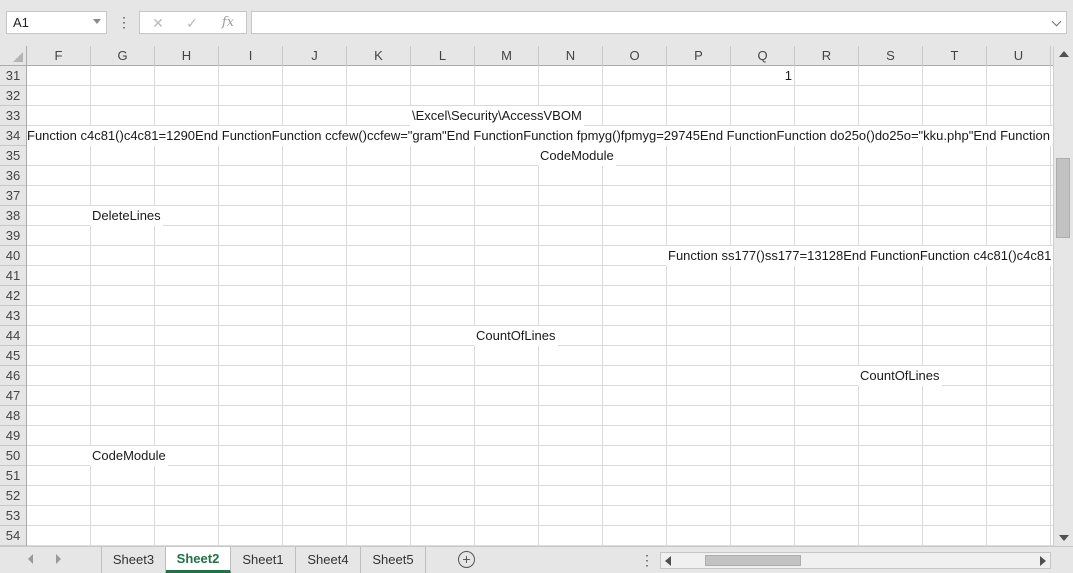 Image resolution: width=1073 pixels, height=573 pixels. Describe the element at coordinates (507, 56) in the screenshot. I see `column-header-m: M` at that location.